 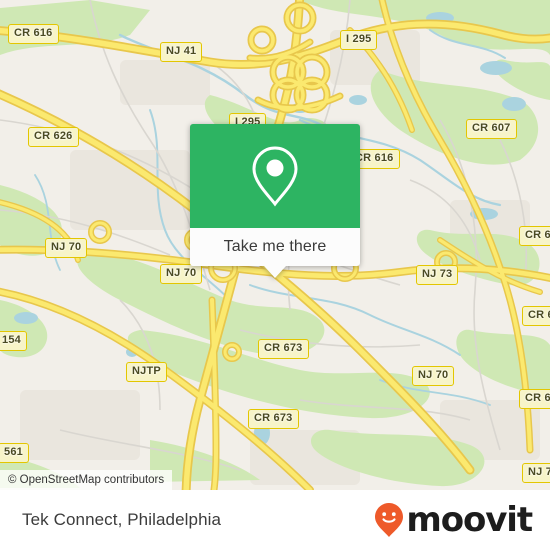 I want to click on map-attribution: © OpenStreetMap contributors, so click(x=86, y=480).